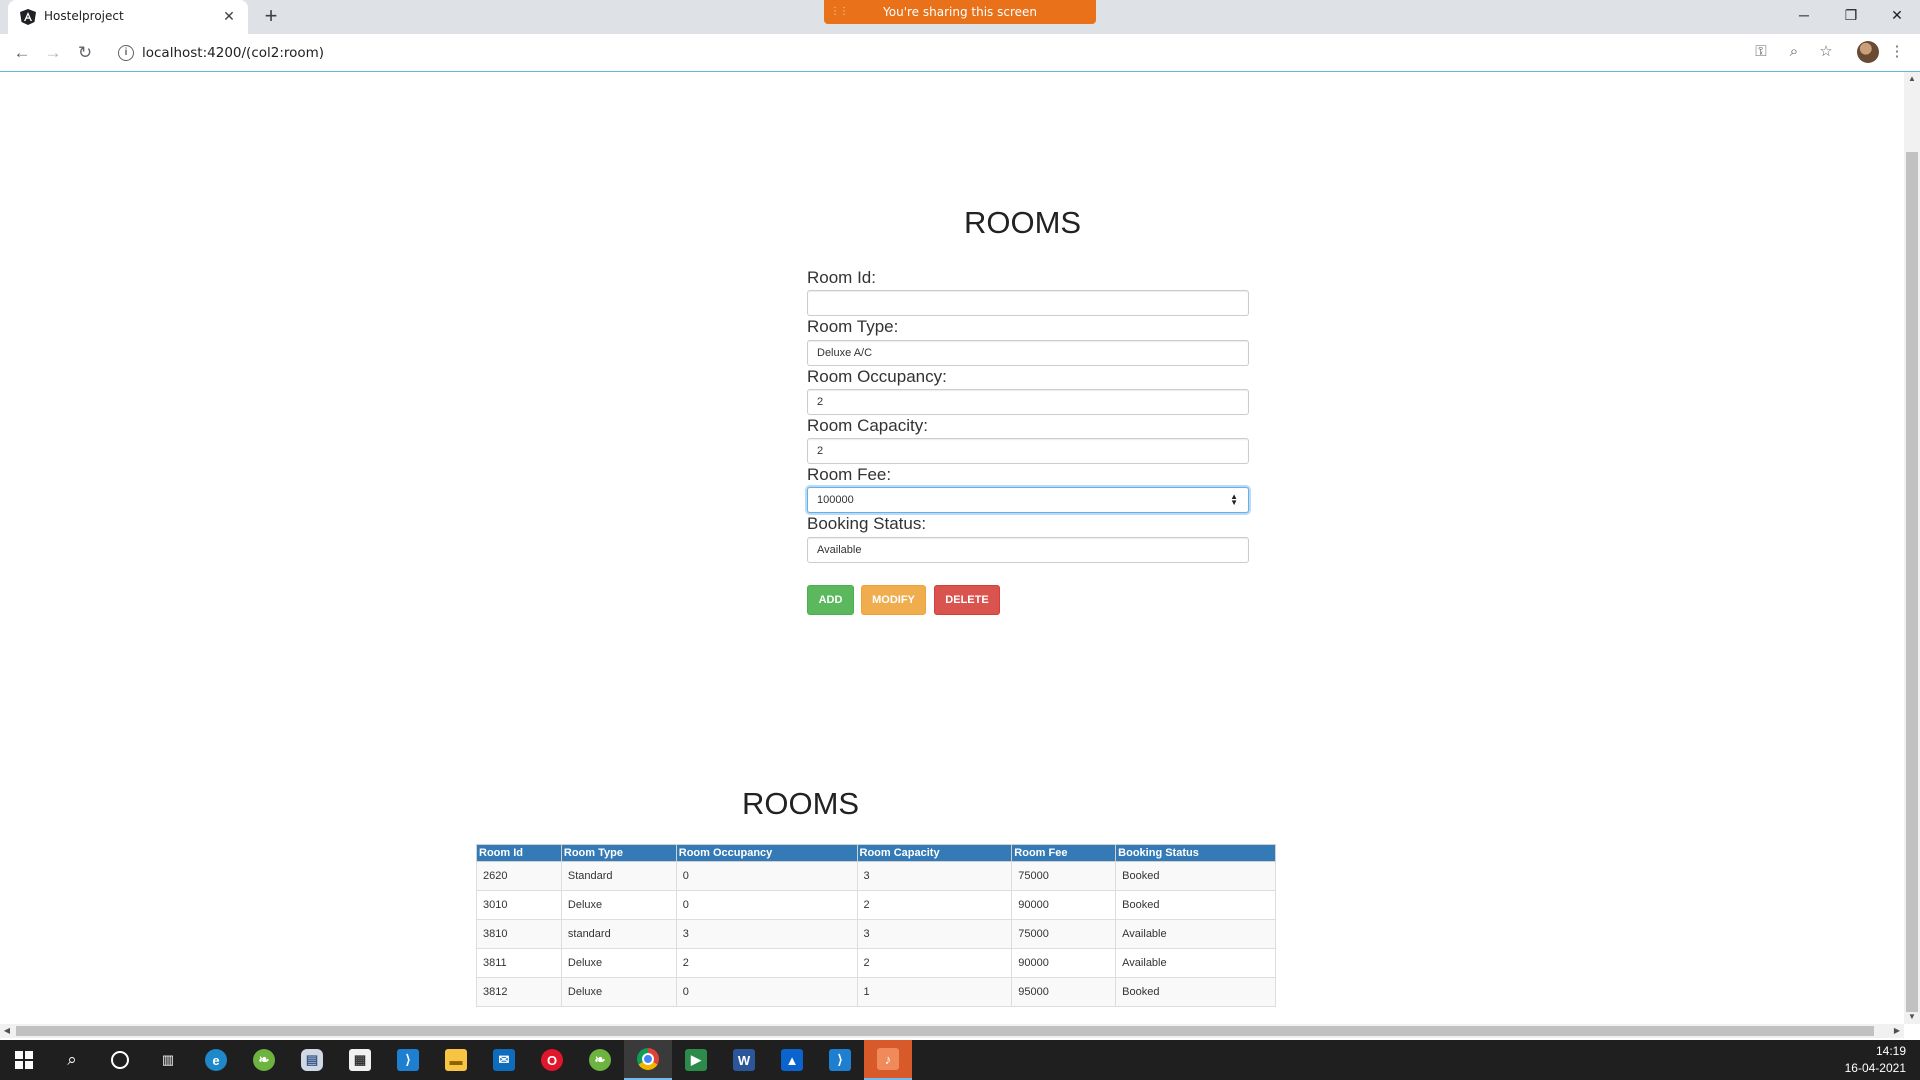 The height and width of the screenshot is (1080, 1920). Describe the element at coordinates (1064, 992) in the screenshot. I see `table-cell: 95000` at that location.